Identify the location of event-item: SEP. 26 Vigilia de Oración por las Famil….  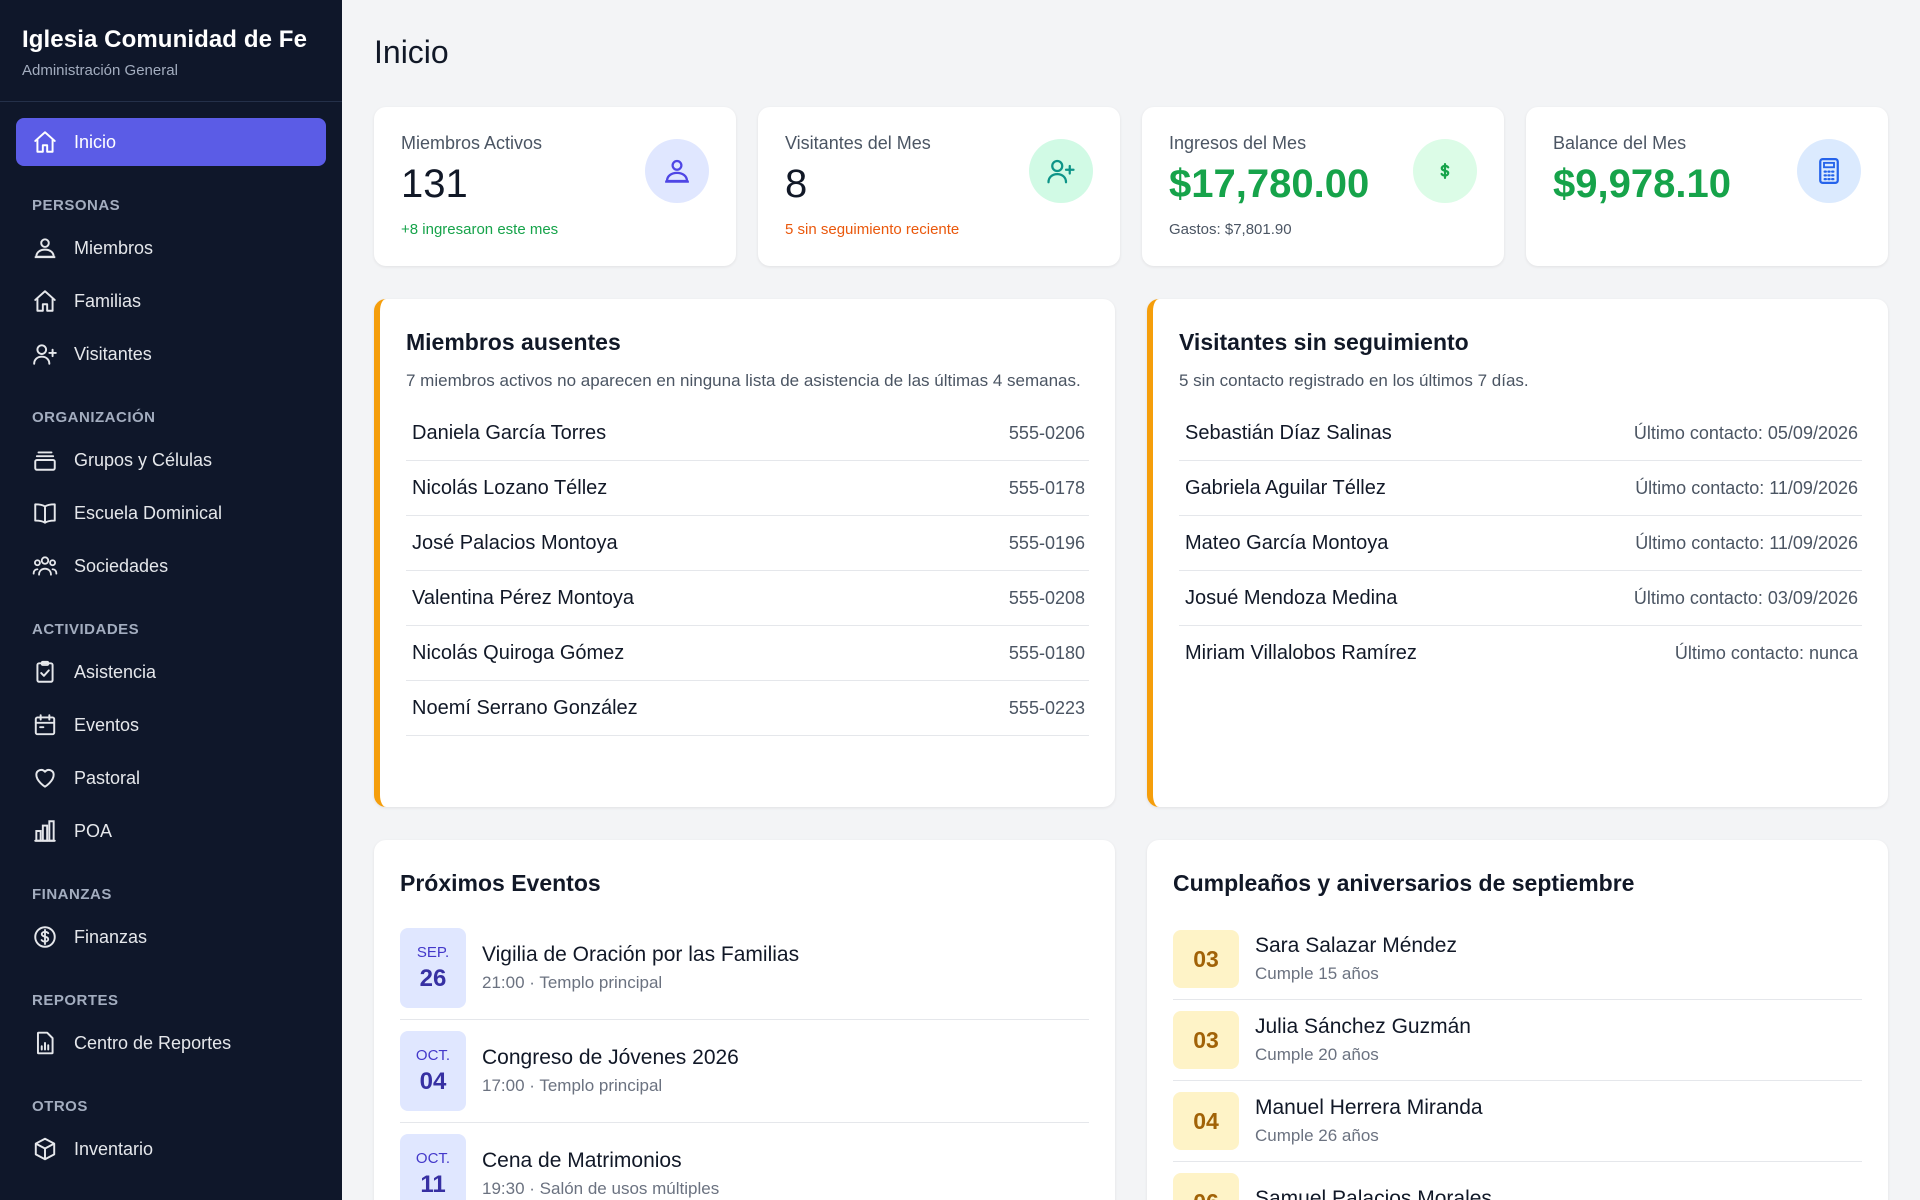
(744, 968).